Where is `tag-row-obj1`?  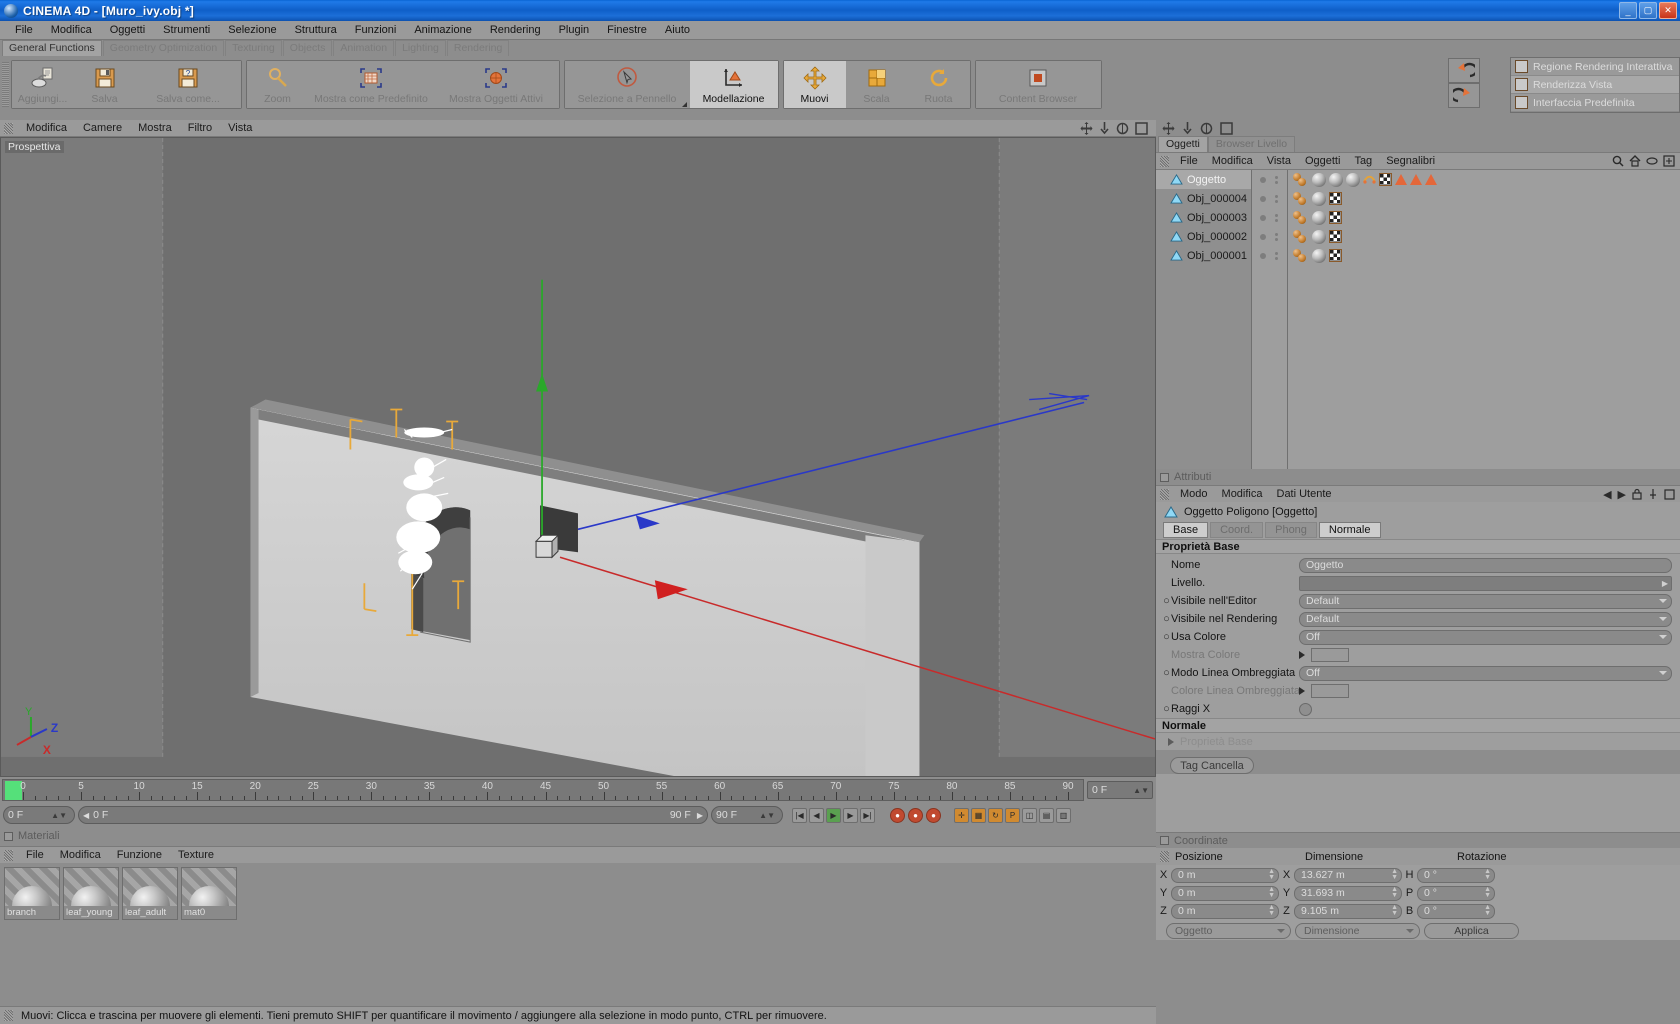 tag-row-obj1 is located at coordinates (1484, 255).